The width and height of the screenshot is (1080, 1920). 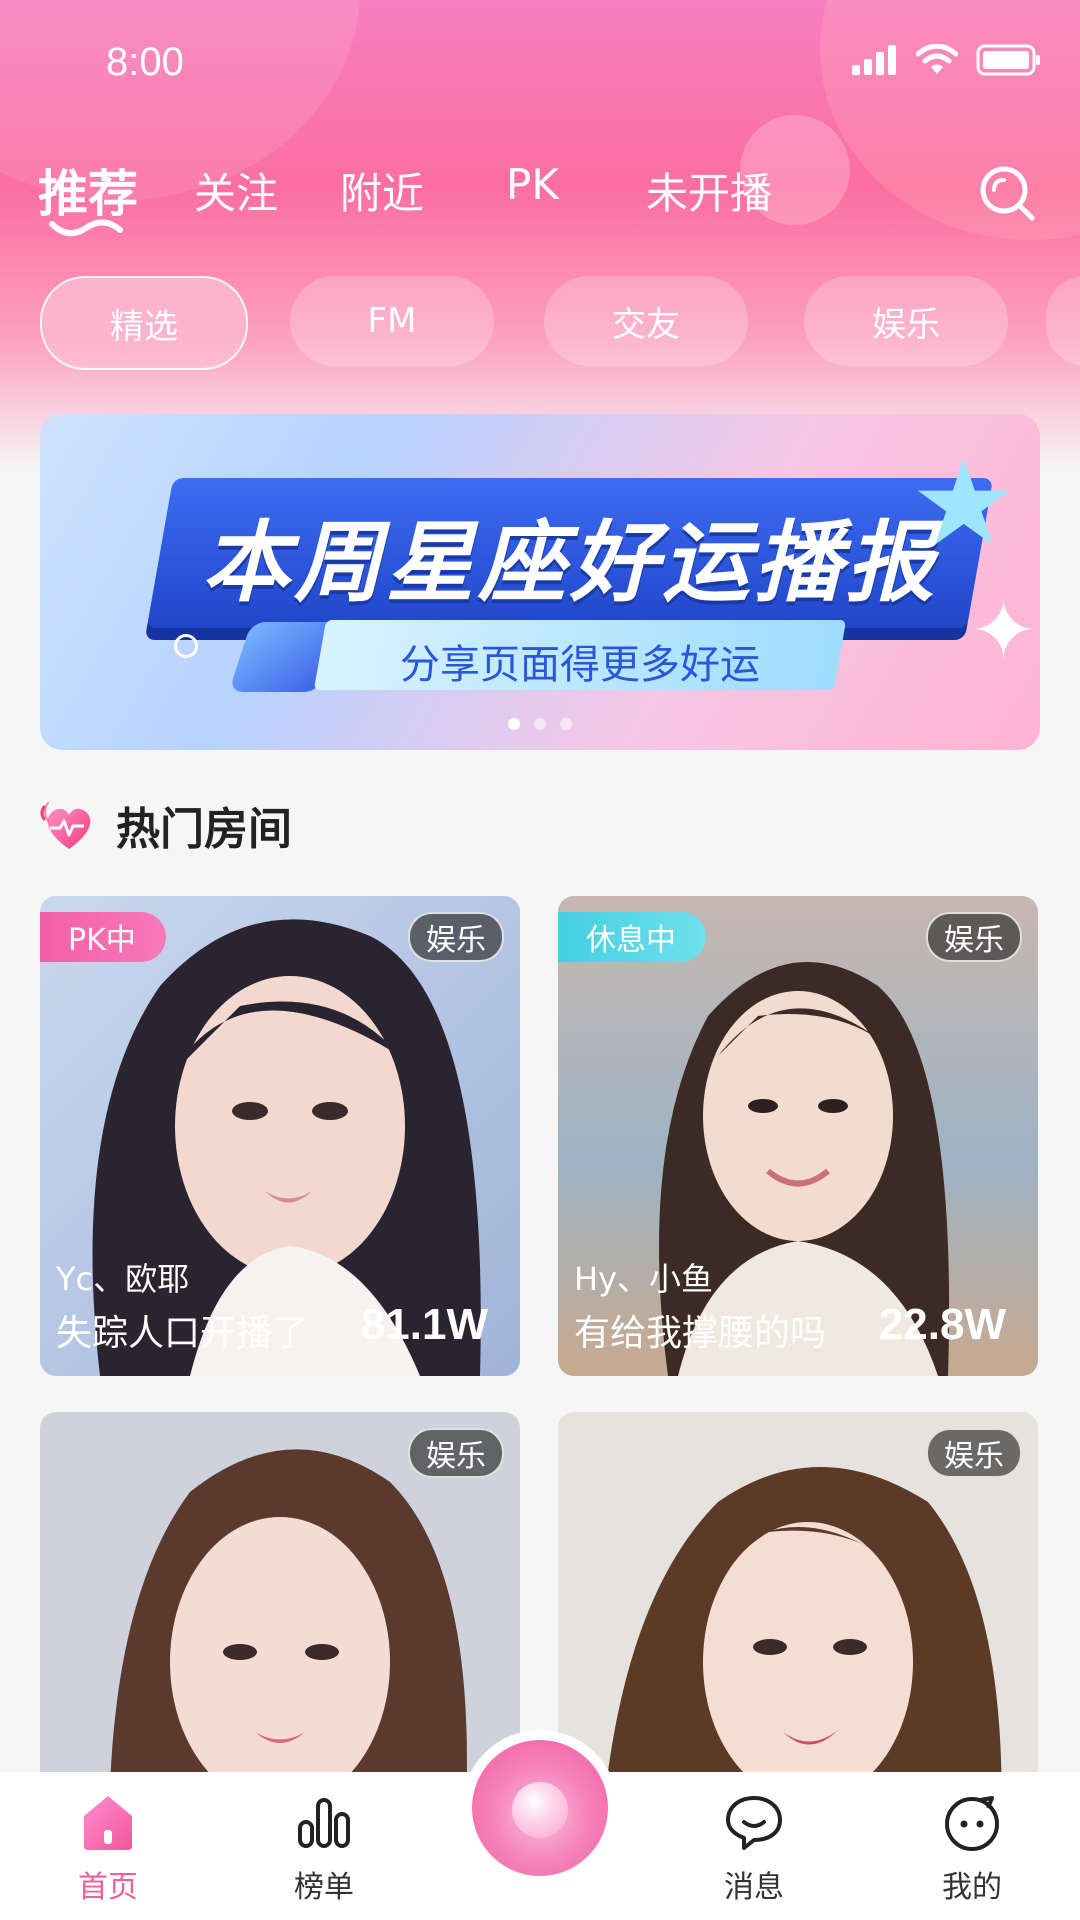 What do you see at coordinates (280, 1136) in the screenshot?
I see `room-card: PK中 娱乐 Yc、欧耶 失踪人口开播了 81.1W` at bounding box center [280, 1136].